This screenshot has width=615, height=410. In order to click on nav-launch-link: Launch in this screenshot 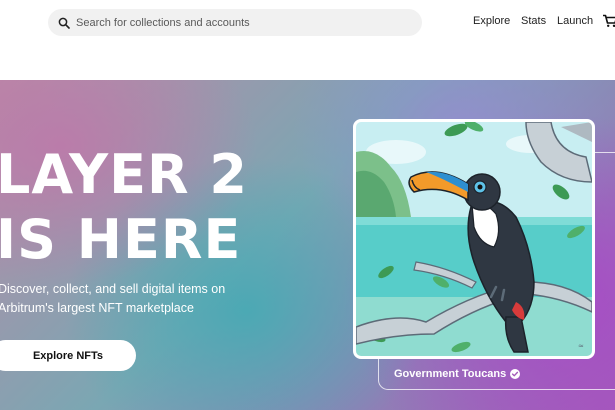, I will do `click(575, 21)`.